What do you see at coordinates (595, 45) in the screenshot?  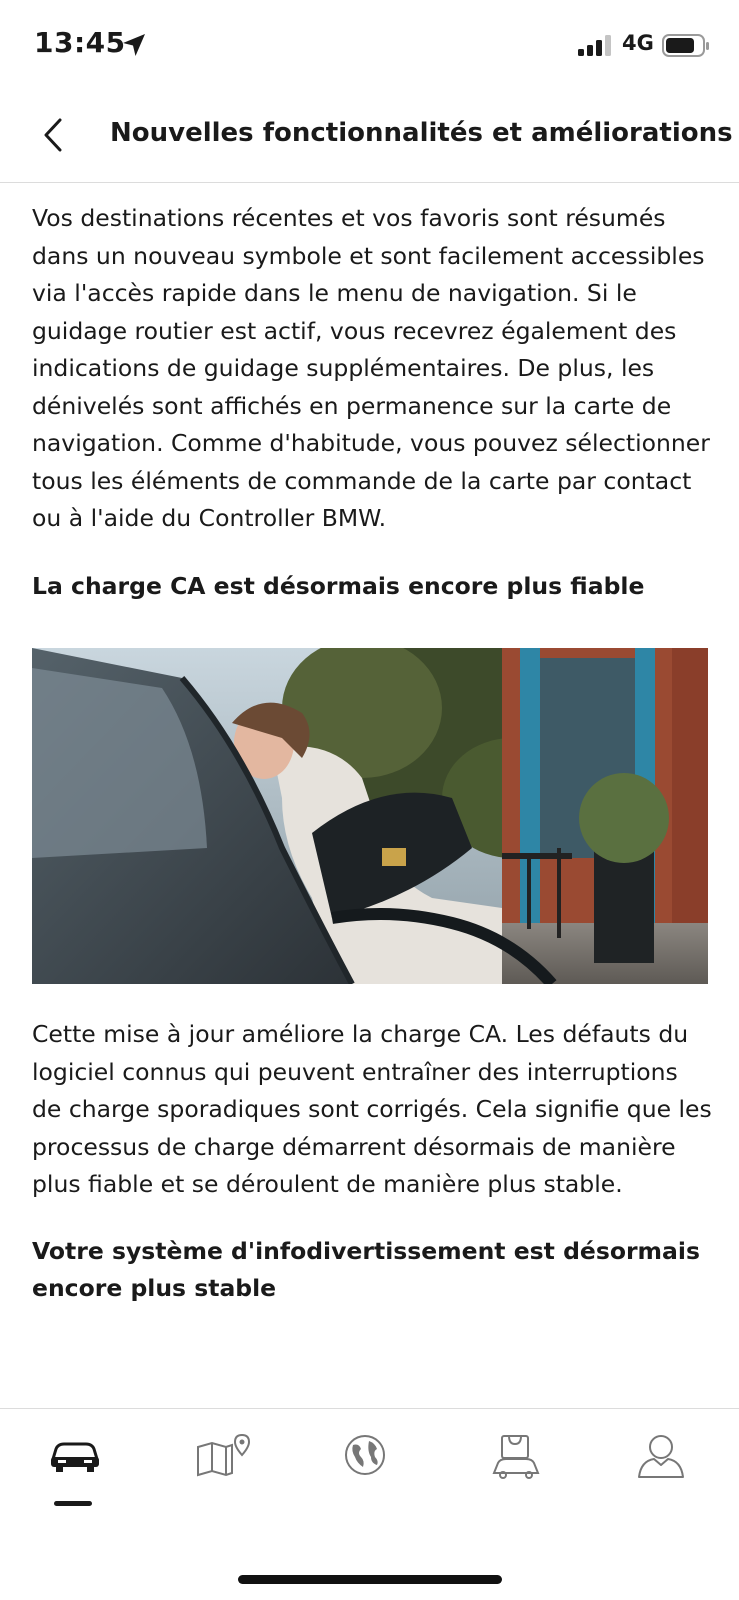 I see `signal-icon` at bounding box center [595, 45].